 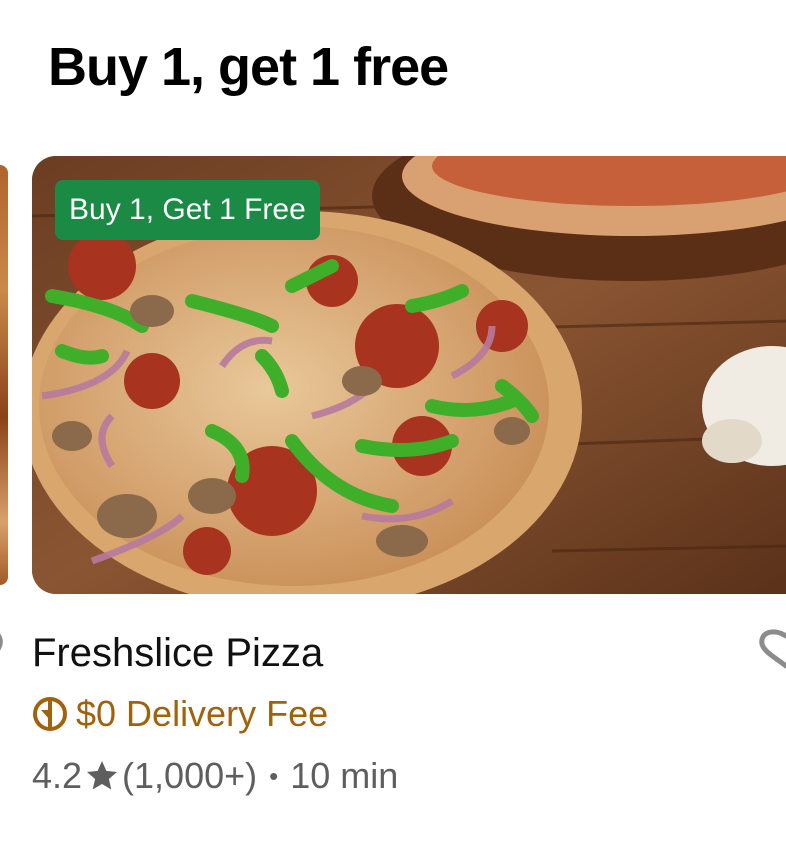 I want to click on delivery-fee-row: $0 Delivery Fee, so click(x=180, y=714).